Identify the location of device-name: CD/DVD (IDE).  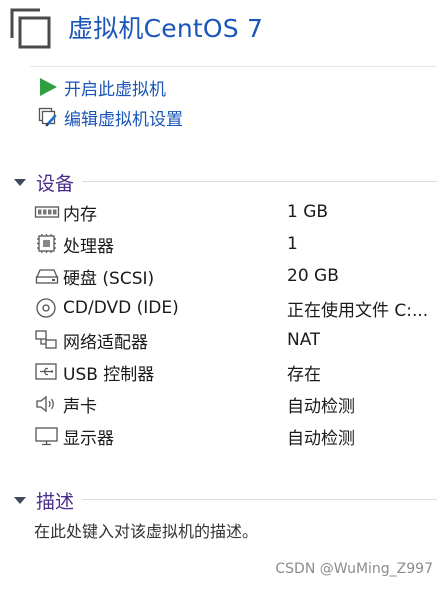
(121, 308).